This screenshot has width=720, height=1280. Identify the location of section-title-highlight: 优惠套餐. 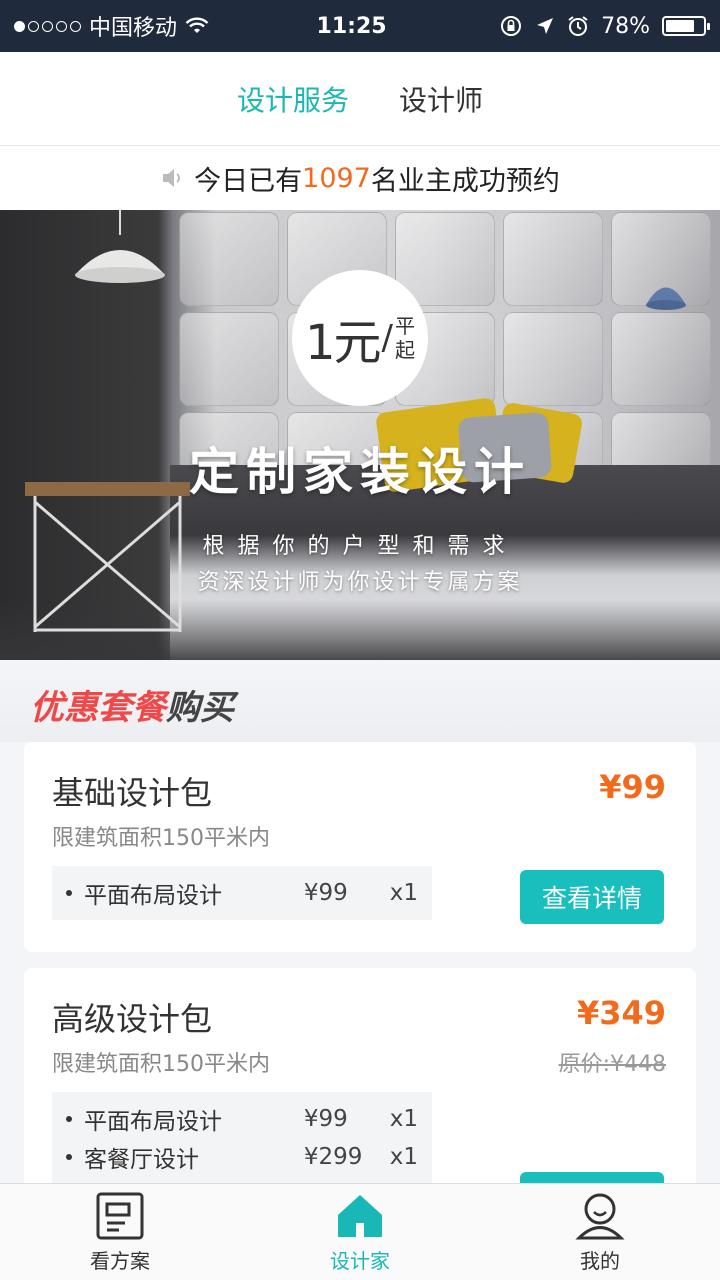
(98, 708).